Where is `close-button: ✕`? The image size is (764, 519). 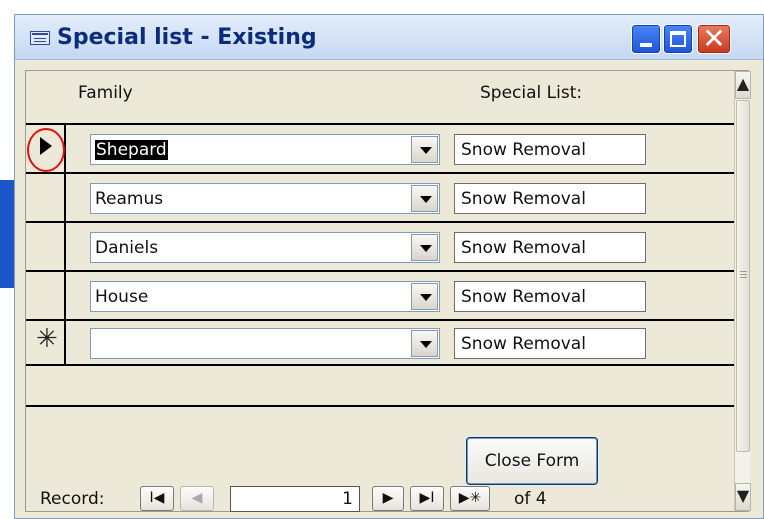 close-button: ✕ is located at coordinates (714, 39).